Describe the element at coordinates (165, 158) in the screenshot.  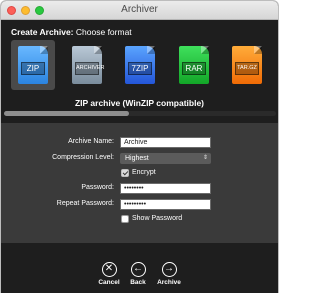
I see `compression-level-select: Highest ⇕` at that location.